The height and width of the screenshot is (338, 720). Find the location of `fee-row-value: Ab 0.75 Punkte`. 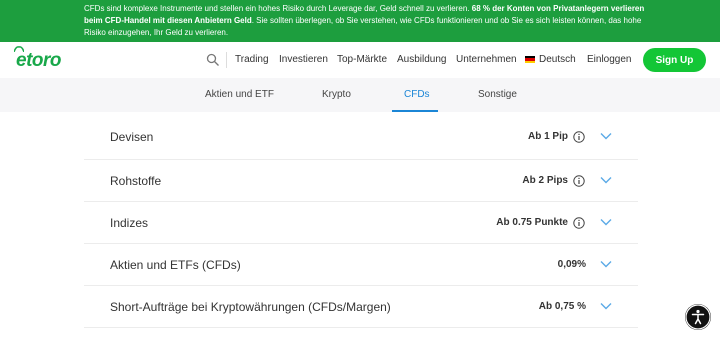

fee-row-value: Ab 0.75 Punkte is located at coordinates (532, 222).